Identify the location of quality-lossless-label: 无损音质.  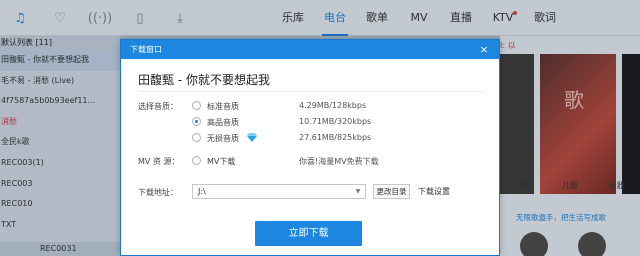
(223, 138).